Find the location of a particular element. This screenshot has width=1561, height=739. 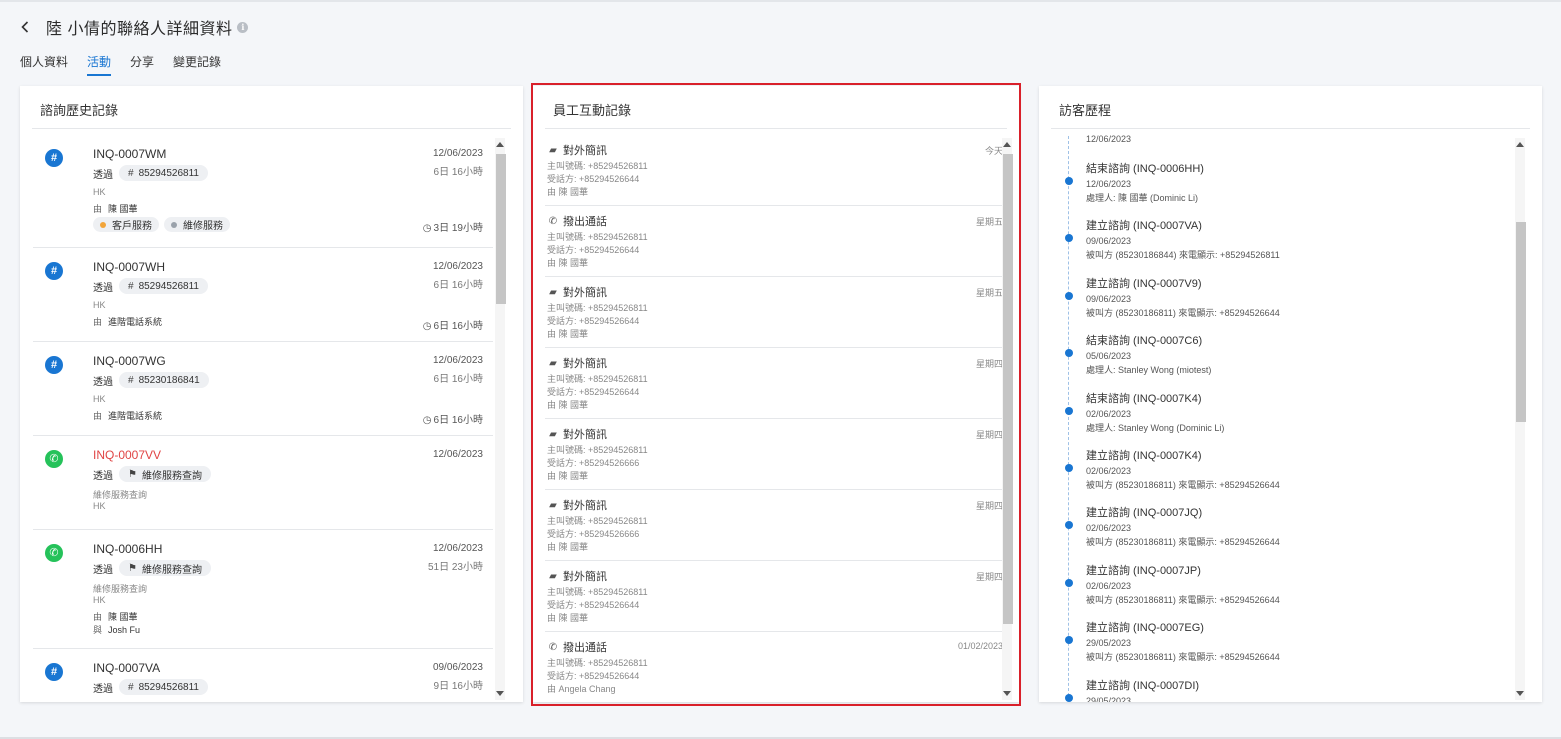

inquiry-date: 09/06/2023 is located at coordinates (457, 667).